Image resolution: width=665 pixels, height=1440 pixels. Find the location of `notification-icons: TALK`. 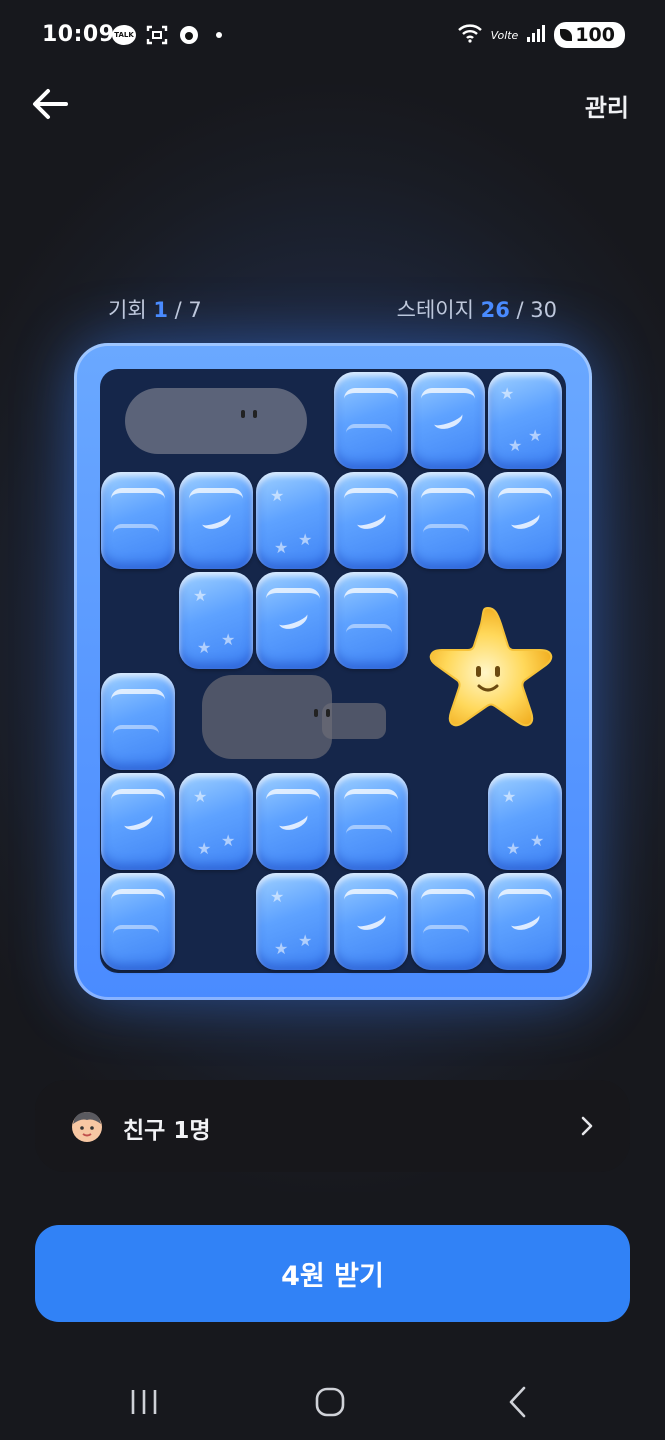

notification-icons: TALK is located at coordinates (167, 35).